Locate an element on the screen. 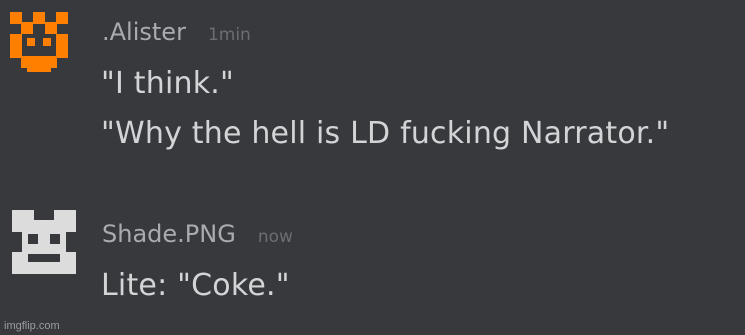  message-header: .Alister 1min is located at coordinates (176, 32).